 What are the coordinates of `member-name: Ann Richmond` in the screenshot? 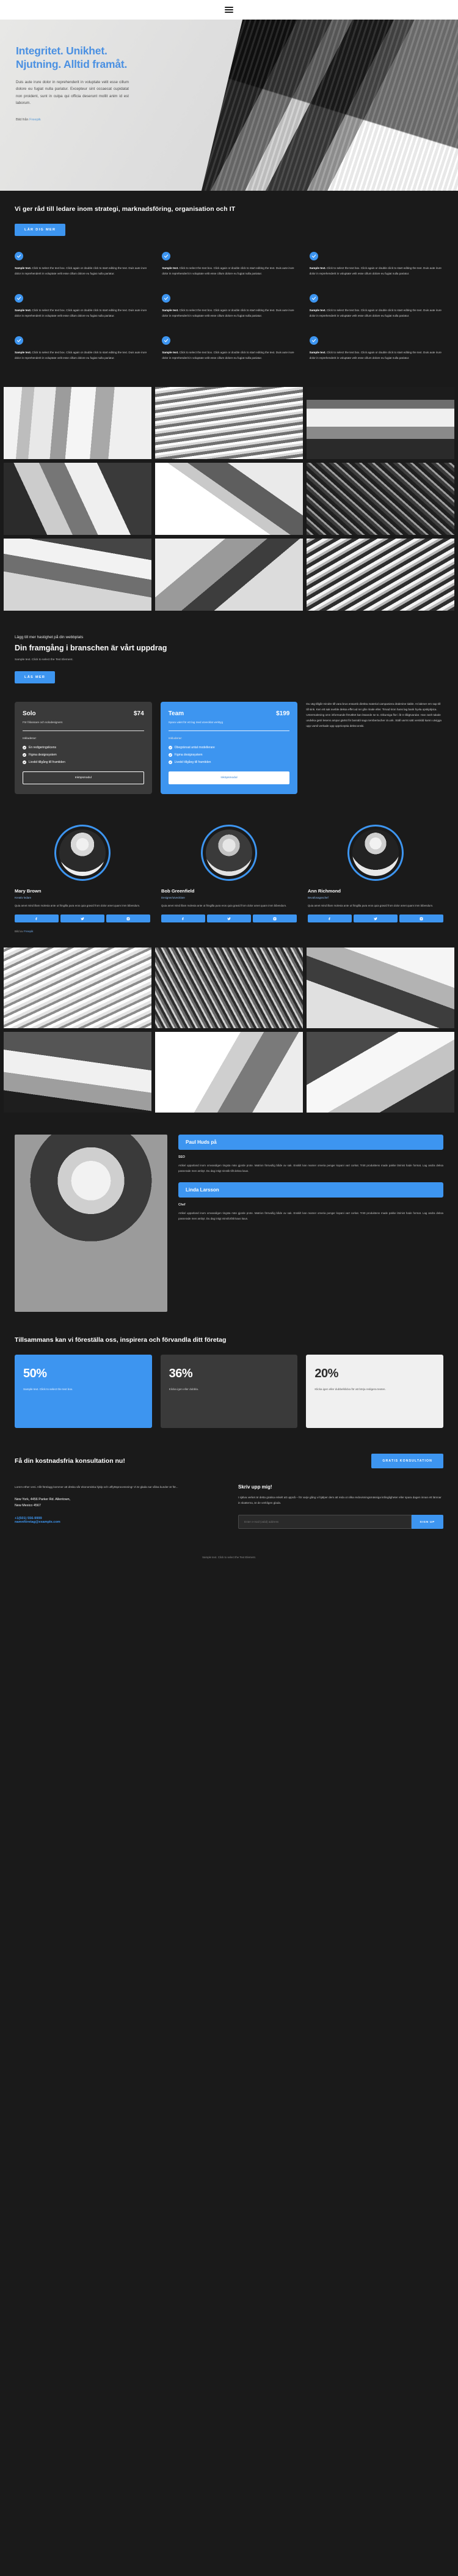 It's located at (324, 891).